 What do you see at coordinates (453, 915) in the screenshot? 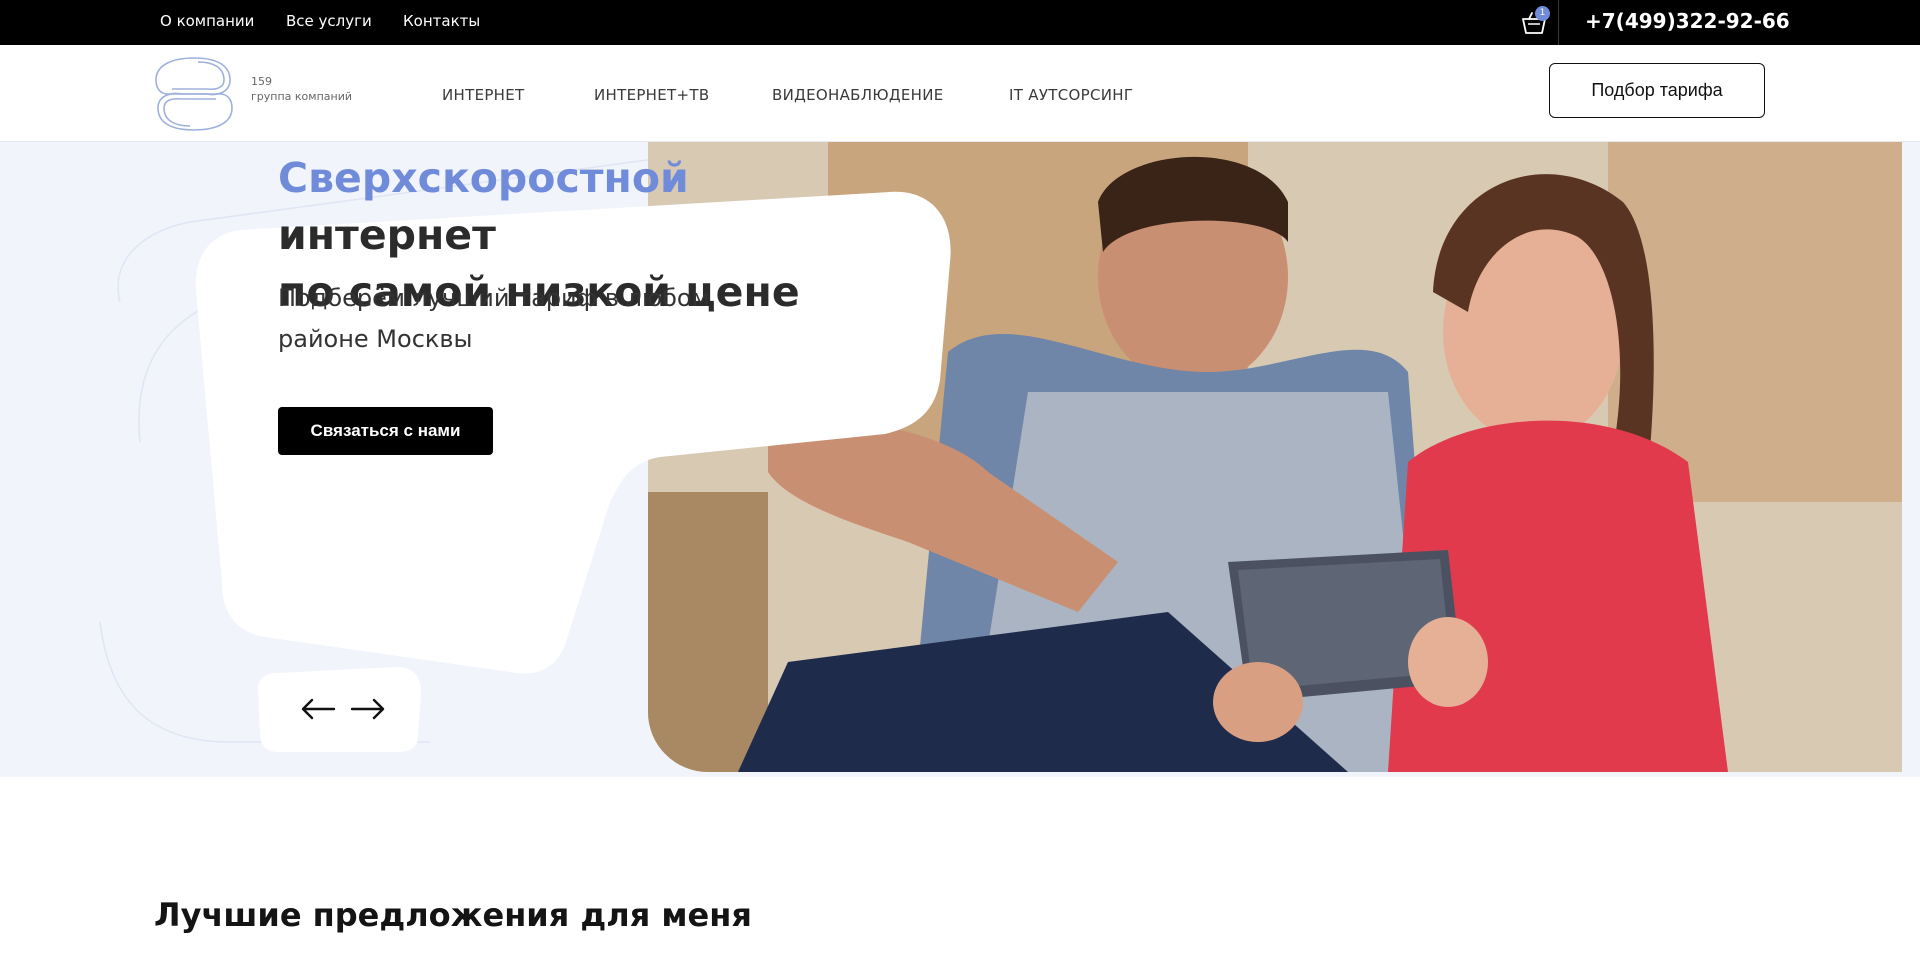
I see `best-offers-title: Лучшие предложения для меня` at bounding box center [453, 915].